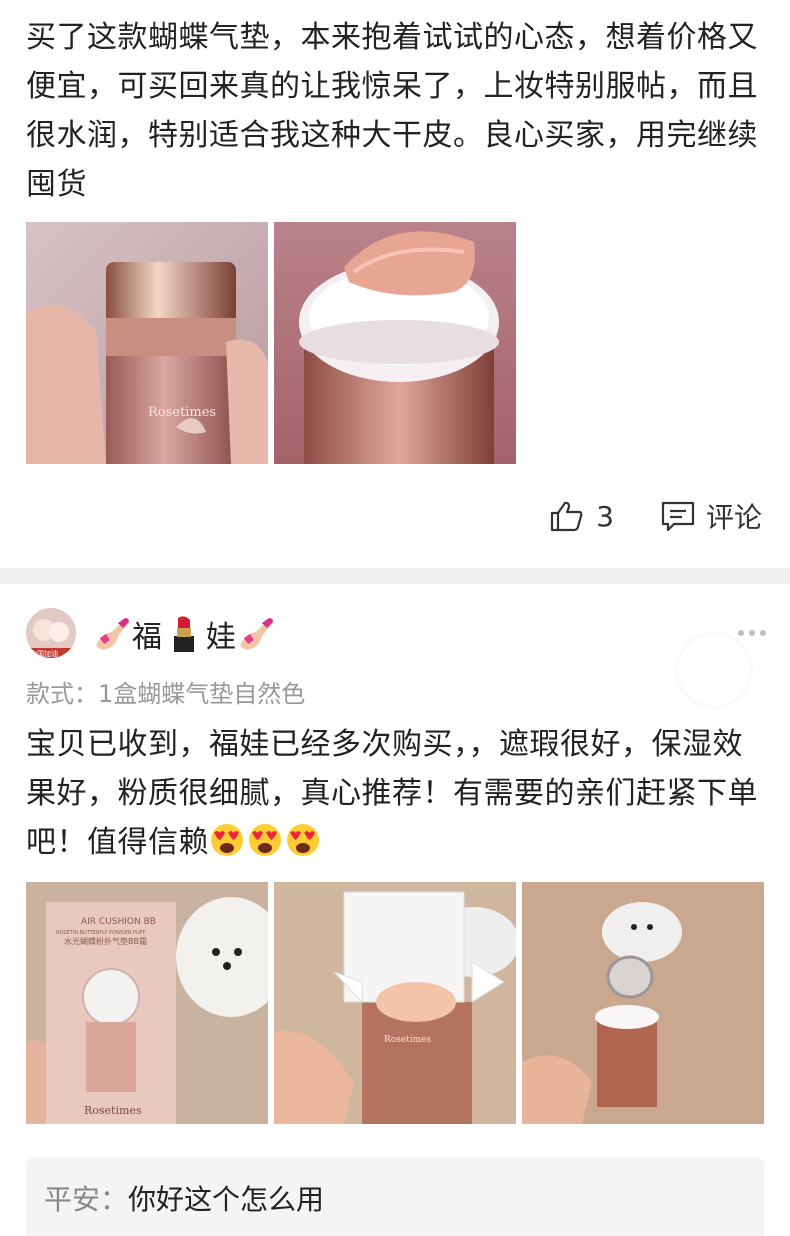  I want to click on svg-text: 中国加油, so click(44, 653).